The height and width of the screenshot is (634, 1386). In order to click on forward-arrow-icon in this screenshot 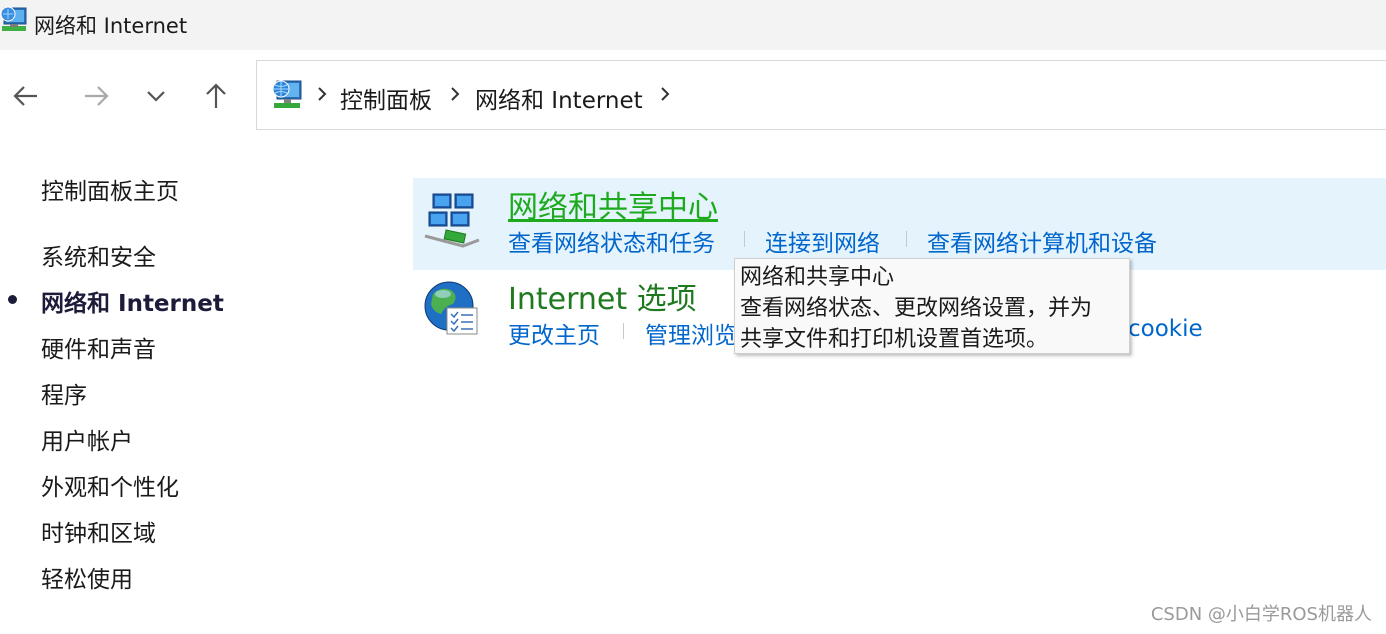, I will do `click(96, 96)`.